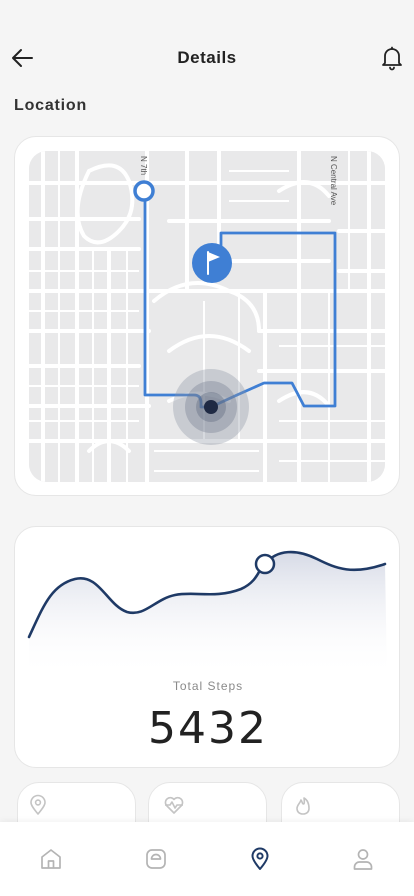 The width and height of the screenshot is (414, 896). What do you see at coordinates (265, 564) in the screenshot?
I see `steps-highlight-point` at bounding box center [265, 564].